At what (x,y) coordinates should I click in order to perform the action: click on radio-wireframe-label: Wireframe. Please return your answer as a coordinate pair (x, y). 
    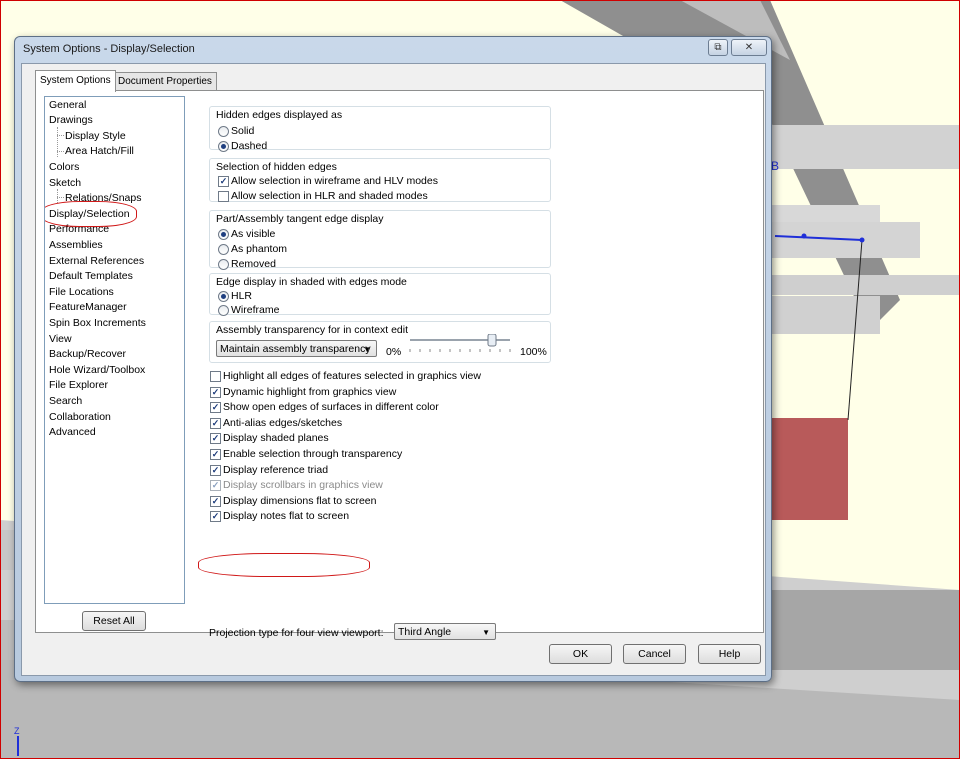
    Looking at the image, I should click on (255, 310).